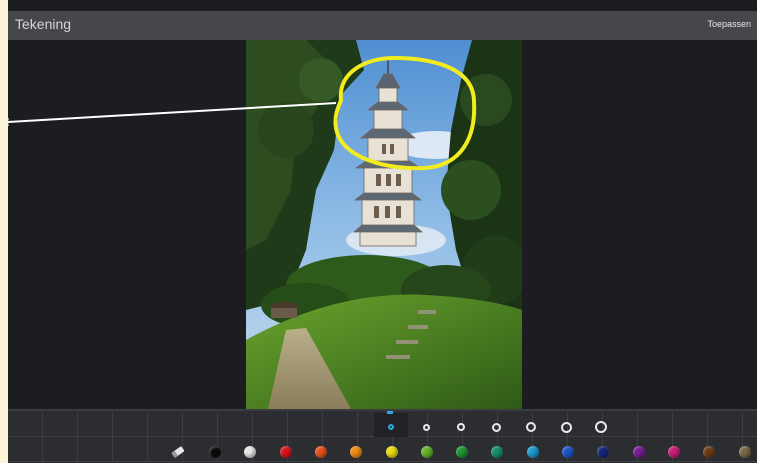 The width and height of the screenshot is (757, 463). Describe the element at coordinates (178, 452) in the screenshot. I see `eraser-icon` at that location.